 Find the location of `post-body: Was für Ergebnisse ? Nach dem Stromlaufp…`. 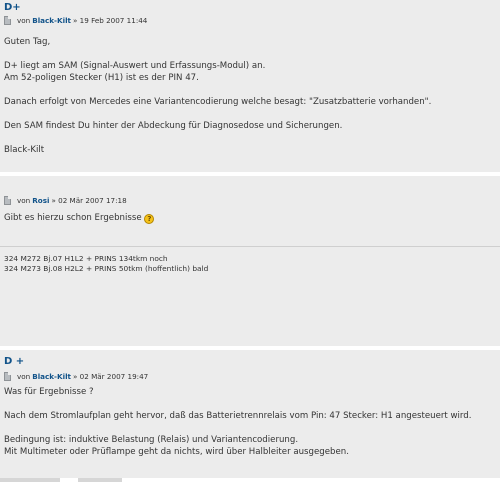

post-body: Was für Ergebnisse ? Nach dem Stromlaufp… is located at coordinates (250, 422).